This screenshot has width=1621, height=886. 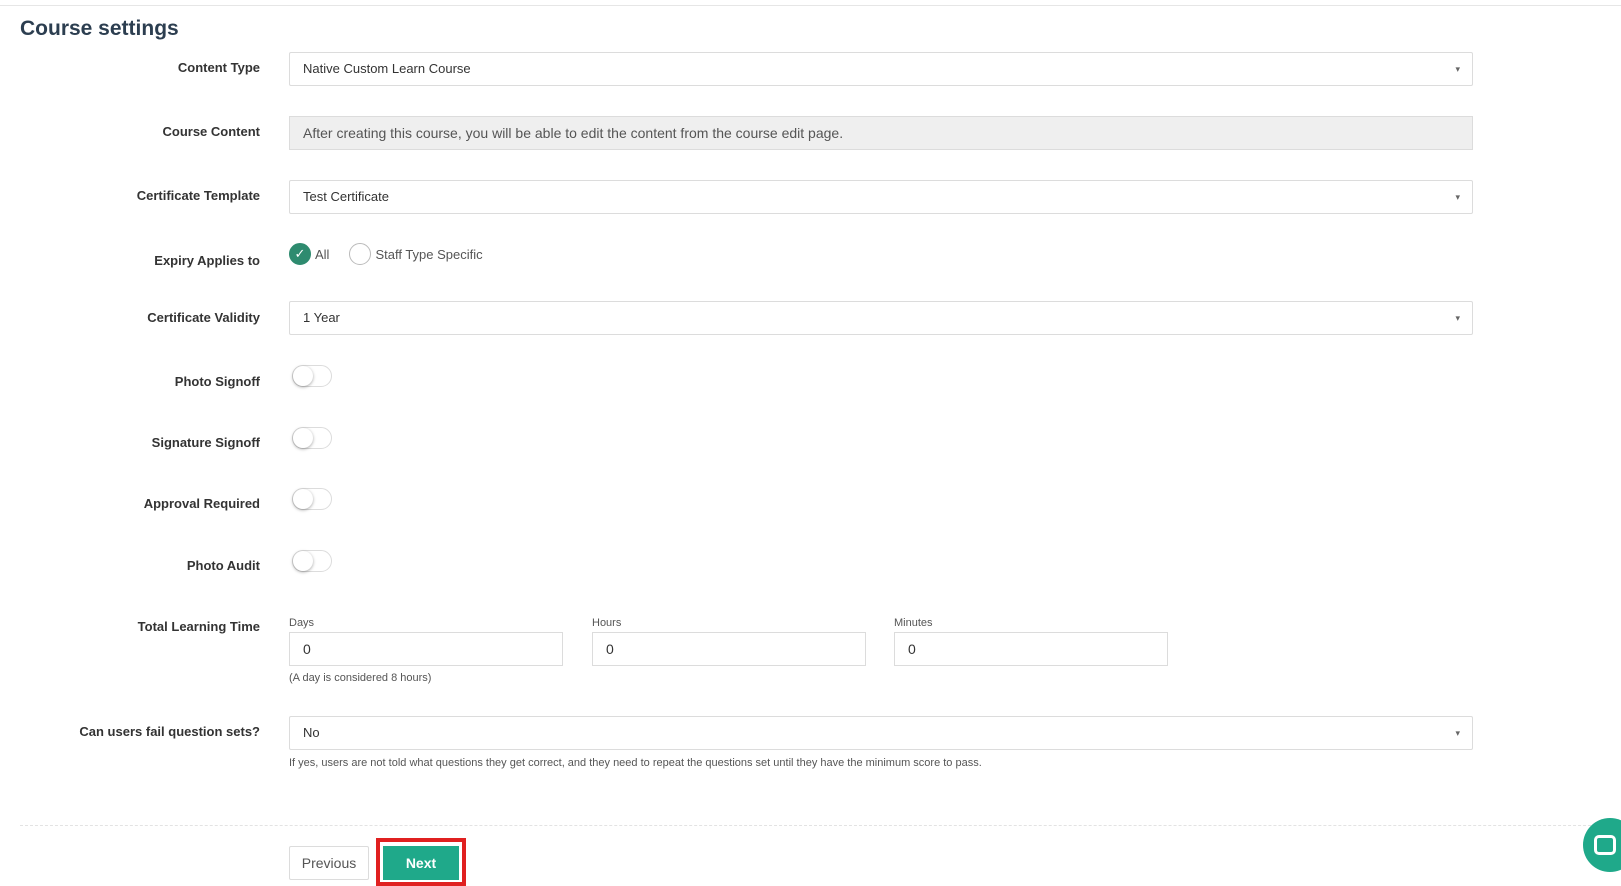 What do you see at coordinates (169, 731) in the screenshot?
I see `fail-question-sets-label: Can users fail question sets?` at bounding box center [169, 731].